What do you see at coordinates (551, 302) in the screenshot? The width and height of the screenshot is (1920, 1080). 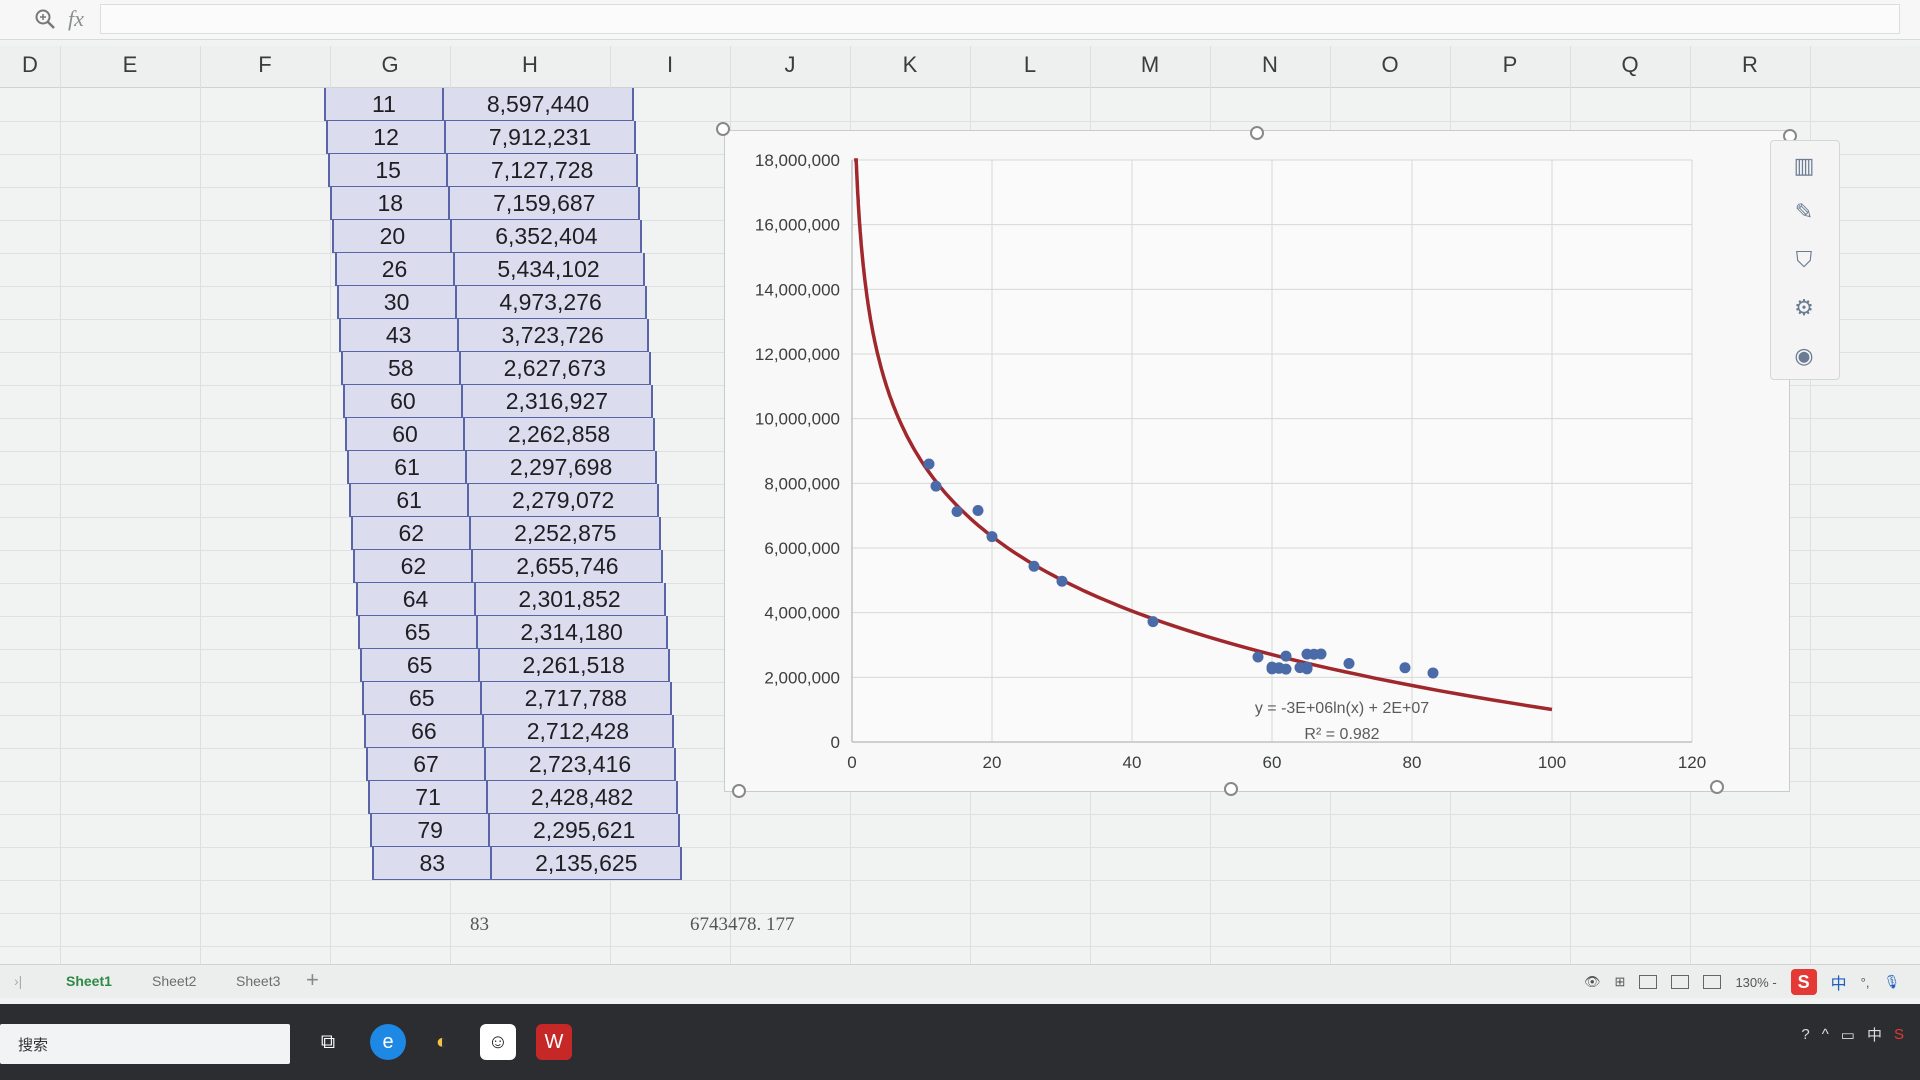 I see `cell-h: 4,973,276` at bounding box center [551, 302].